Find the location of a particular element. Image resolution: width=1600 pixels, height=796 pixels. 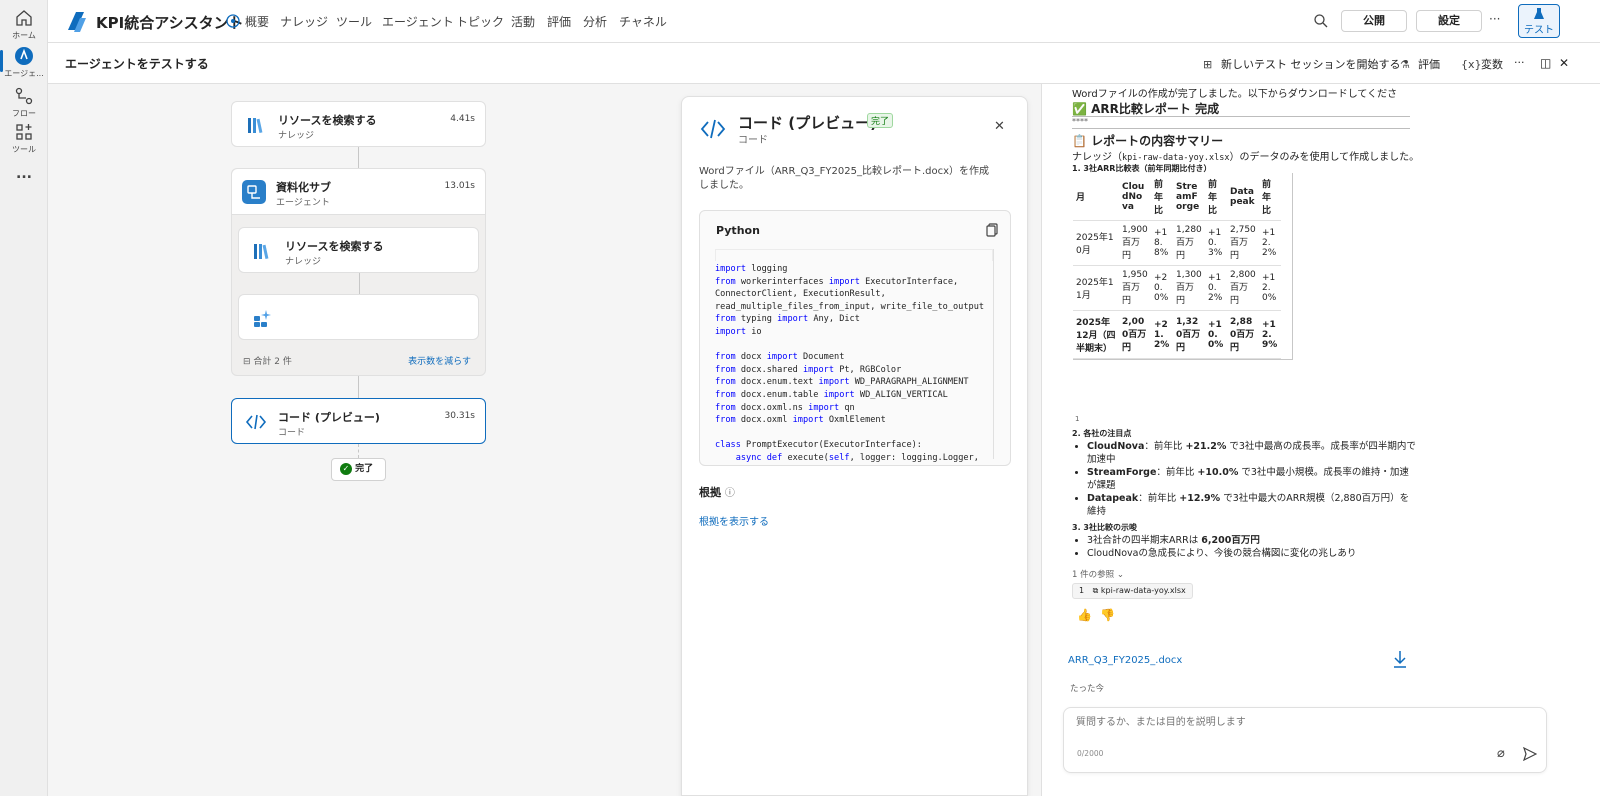

panel-title: コード (プレビュー) is located at coordinates (807, 123).